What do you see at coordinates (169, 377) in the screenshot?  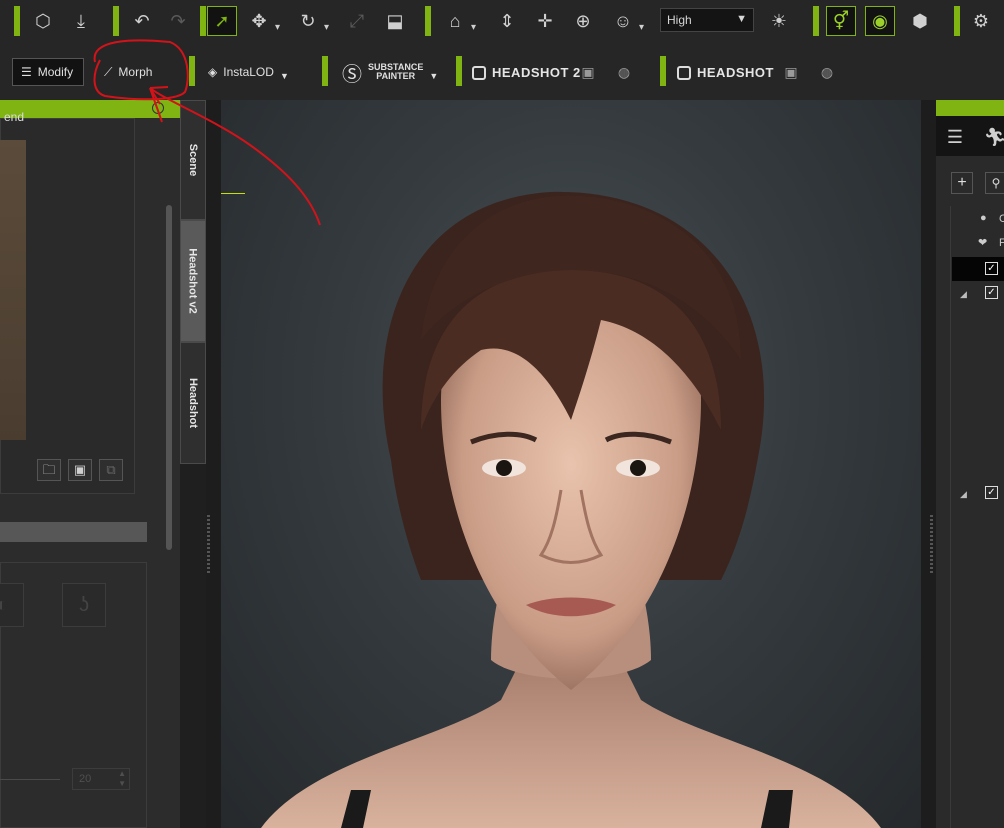 I see `left-scrollbar` at bounding box center [169, 377].